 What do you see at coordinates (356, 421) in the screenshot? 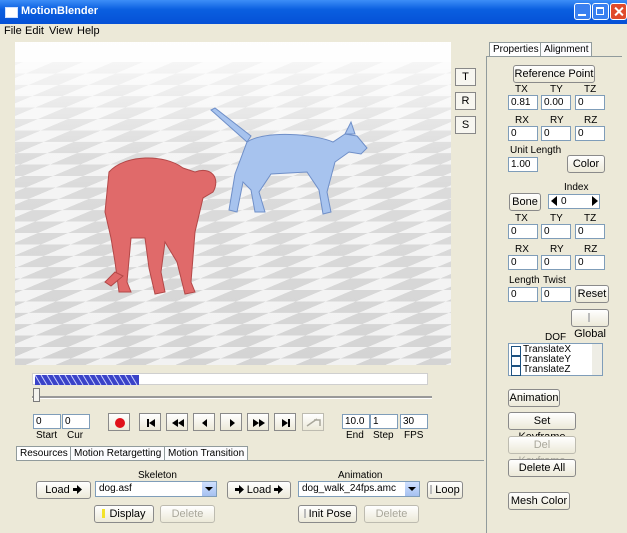
I see `end-time-field: 10.0` at bounding box center [356, 421].